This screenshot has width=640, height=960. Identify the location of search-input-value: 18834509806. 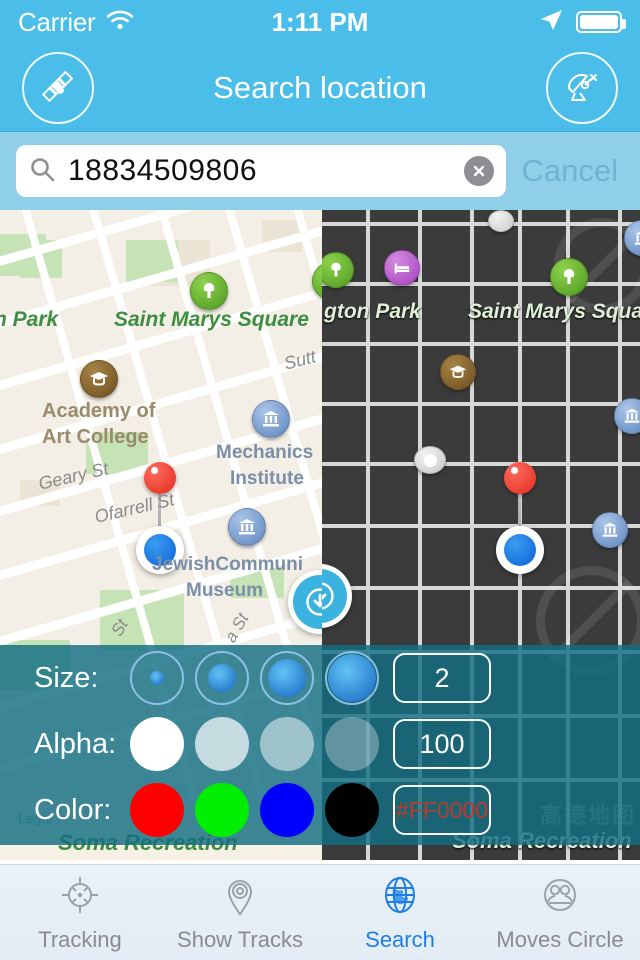
(163, 170).